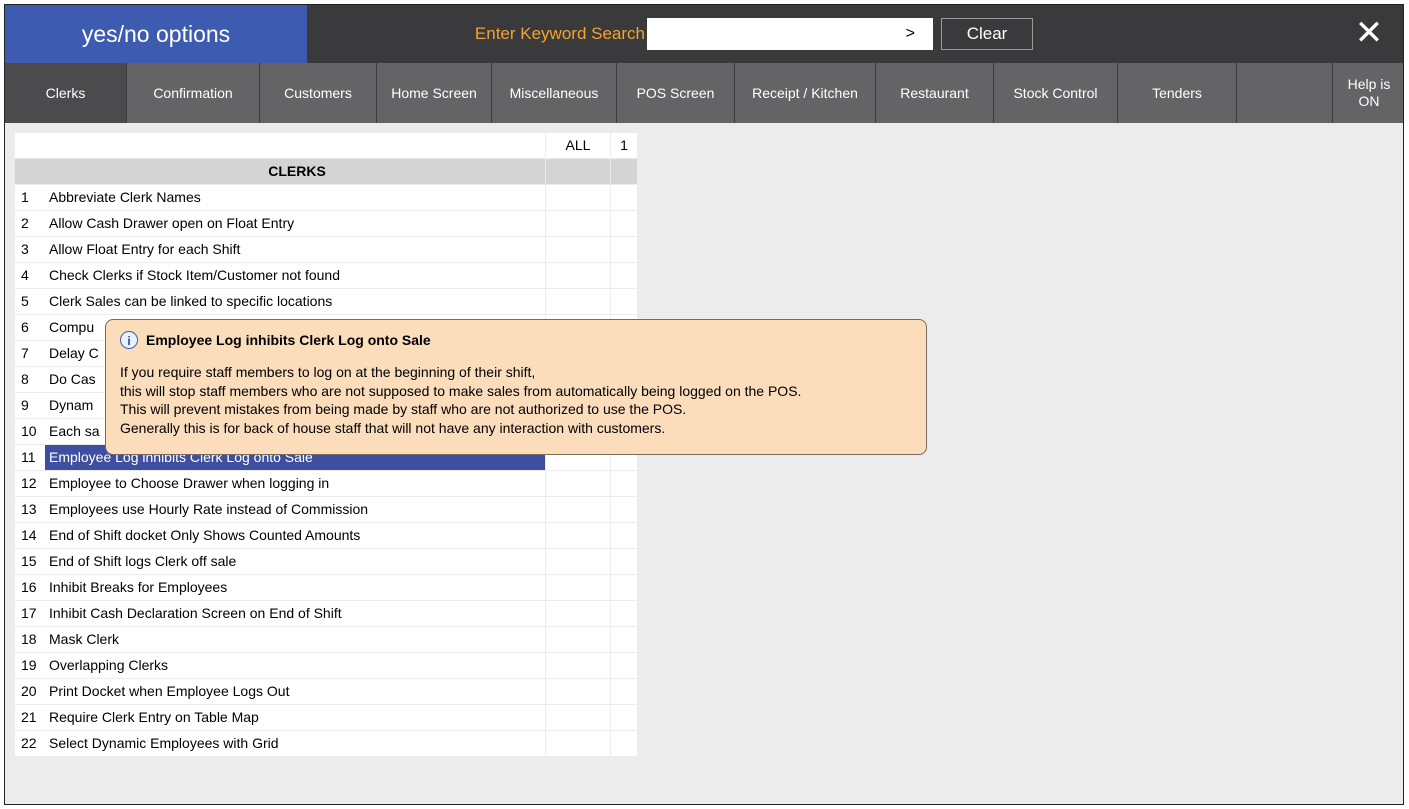 The height and width of the screenshot is (809, 1409). Describe the element at coordinates (295, 691) in the screenshot. I see `option-label: Print Docket when Employee Logs Out` at that location.